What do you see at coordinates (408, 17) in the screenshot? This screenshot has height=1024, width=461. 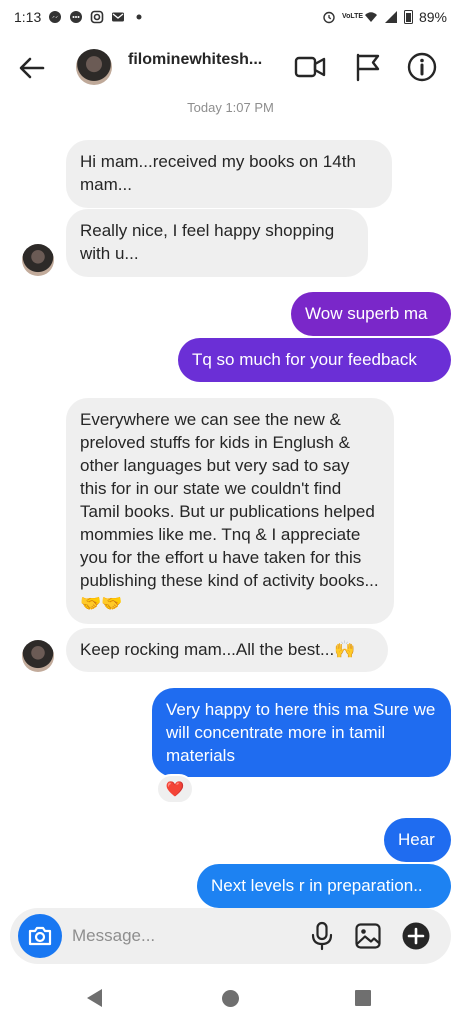 I see `battery-icon` at bounding box center [408, 17].